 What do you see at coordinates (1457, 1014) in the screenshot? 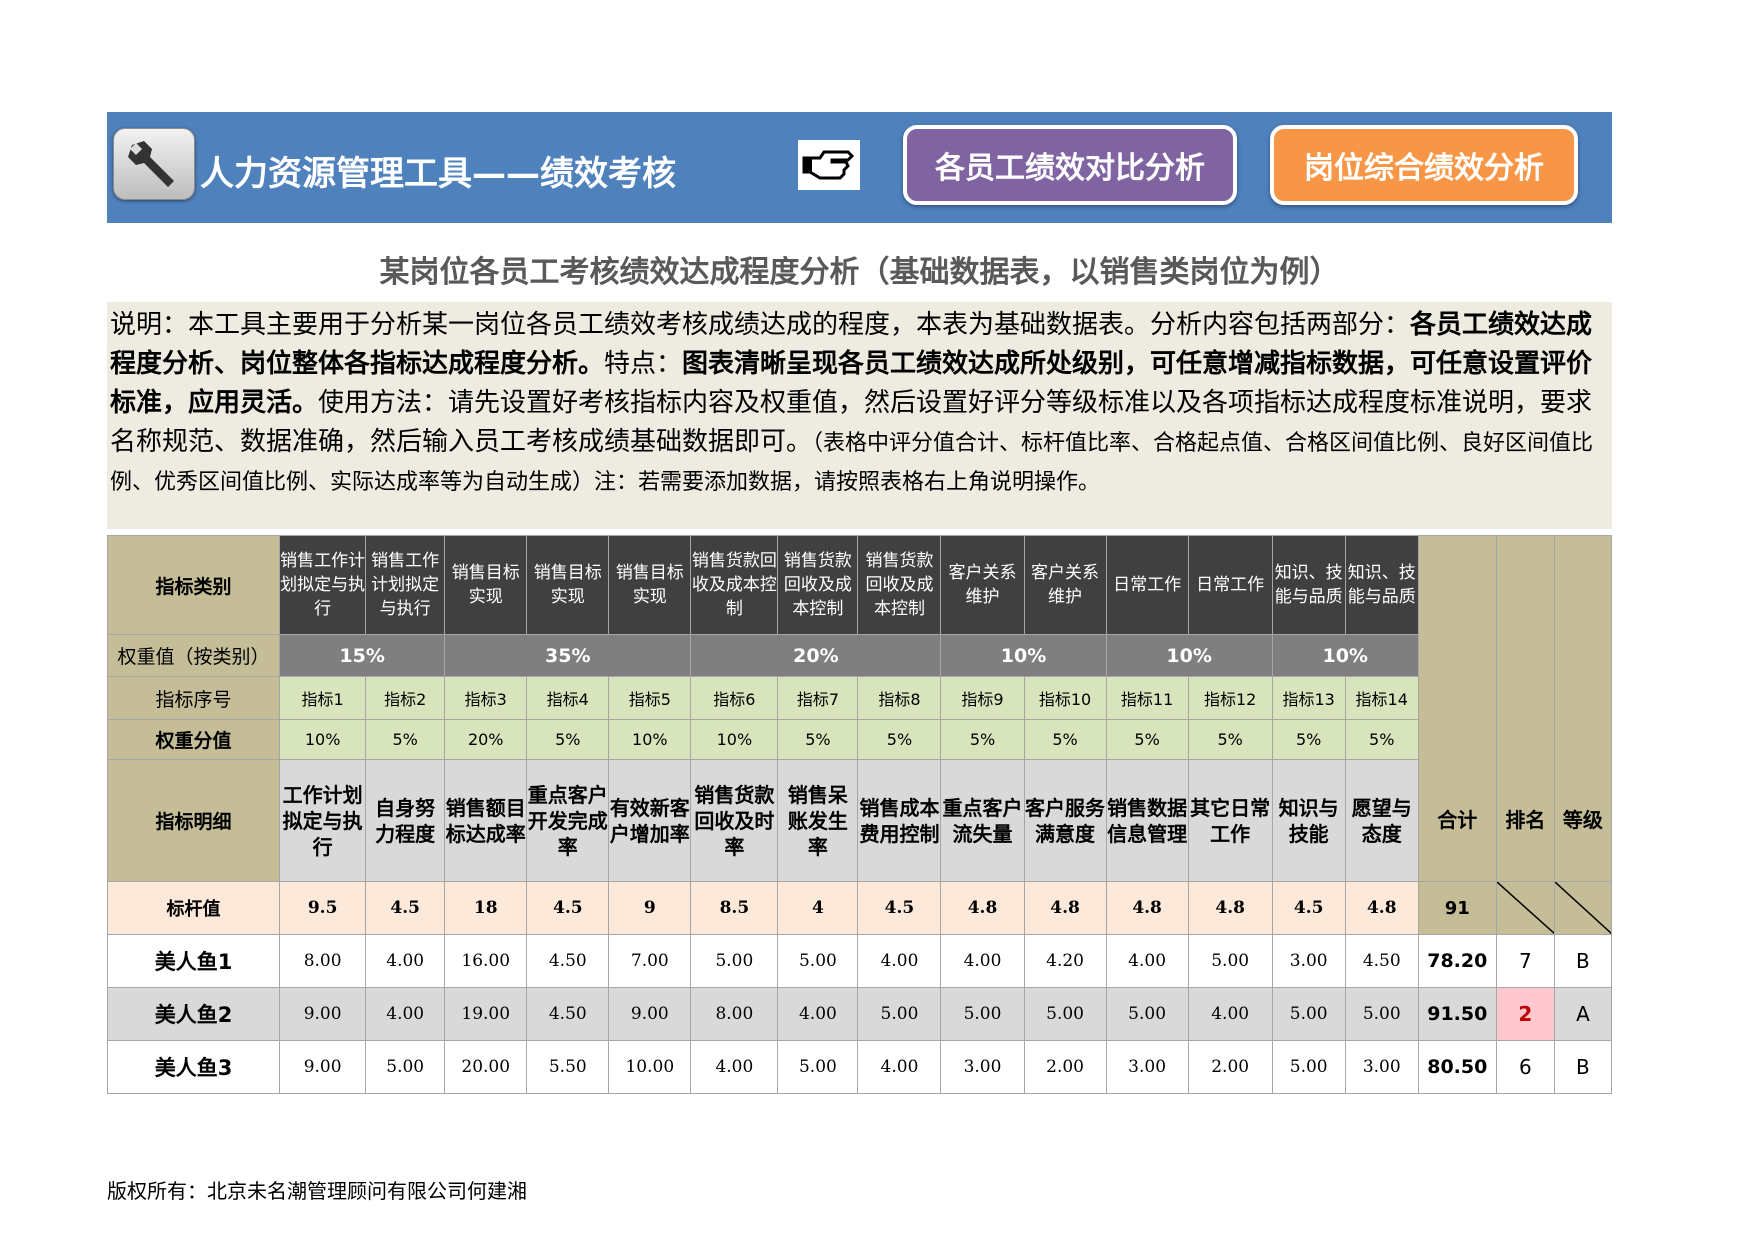
I see `total-cell: 91.50` at bounding box center [1457, 1014].